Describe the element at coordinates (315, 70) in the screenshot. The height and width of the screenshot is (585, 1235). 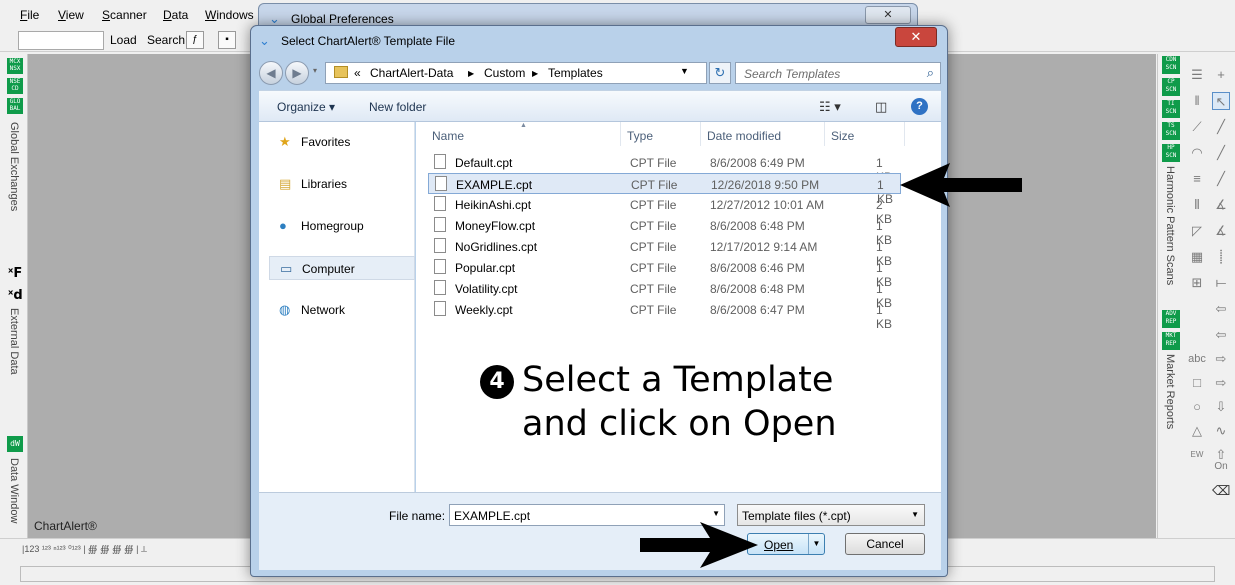
I see `history-dropdown-icon: ▾` at that location.